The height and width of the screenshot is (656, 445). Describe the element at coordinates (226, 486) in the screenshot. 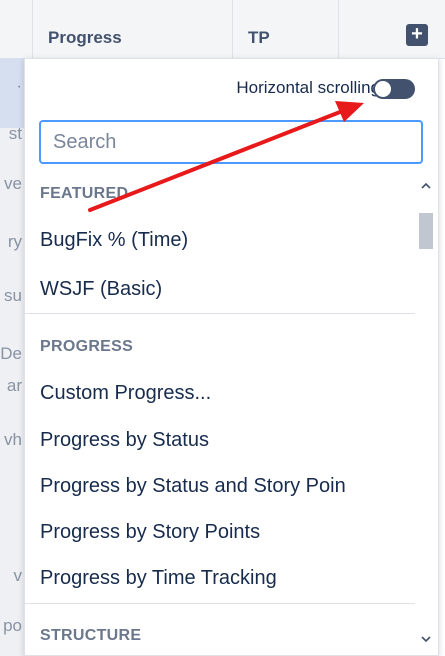

I see `list-item: Progress by Status and Story Poin` at that location.